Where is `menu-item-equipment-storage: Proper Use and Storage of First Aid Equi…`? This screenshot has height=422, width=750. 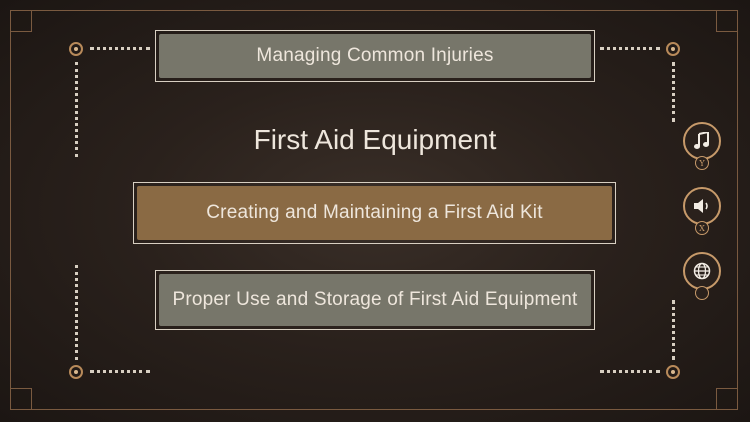 menu-item-equipment-storage: Proper Use and Storage of First Aid Equi… is located at coordinates (375, 300).